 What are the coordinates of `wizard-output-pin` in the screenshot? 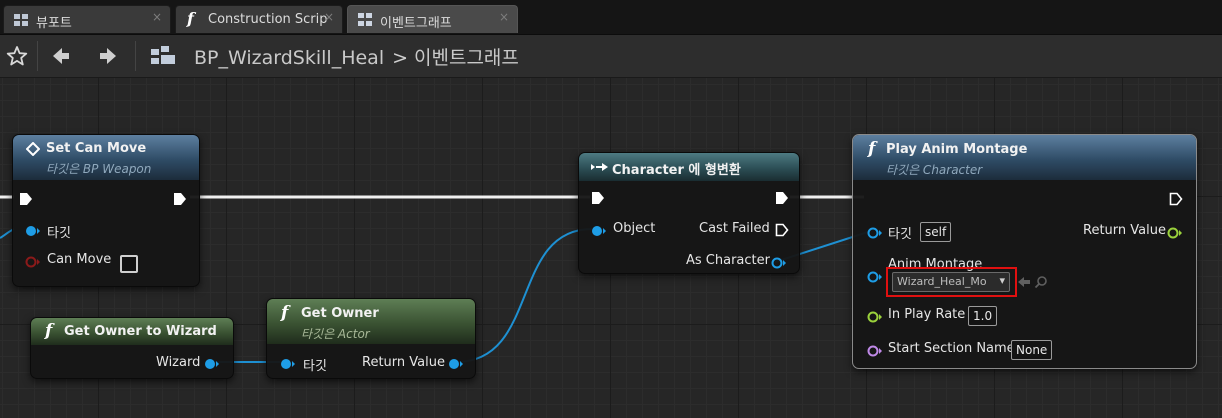 It's located at (212, 364).